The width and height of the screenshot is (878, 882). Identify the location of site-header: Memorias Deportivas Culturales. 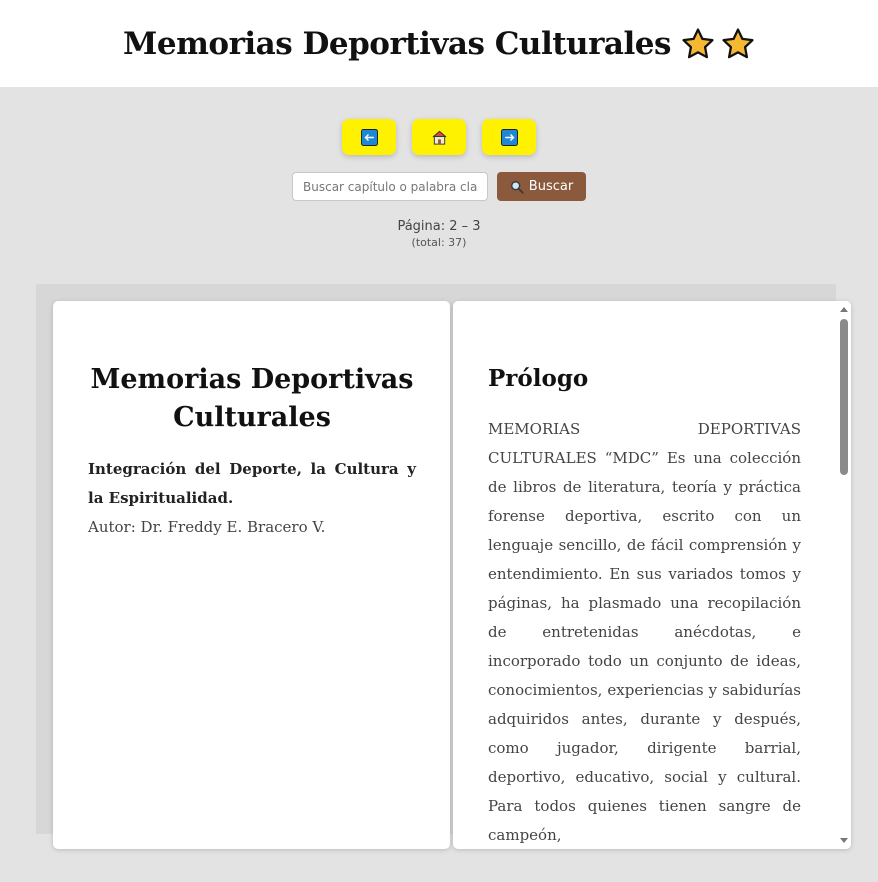
(439, 43).